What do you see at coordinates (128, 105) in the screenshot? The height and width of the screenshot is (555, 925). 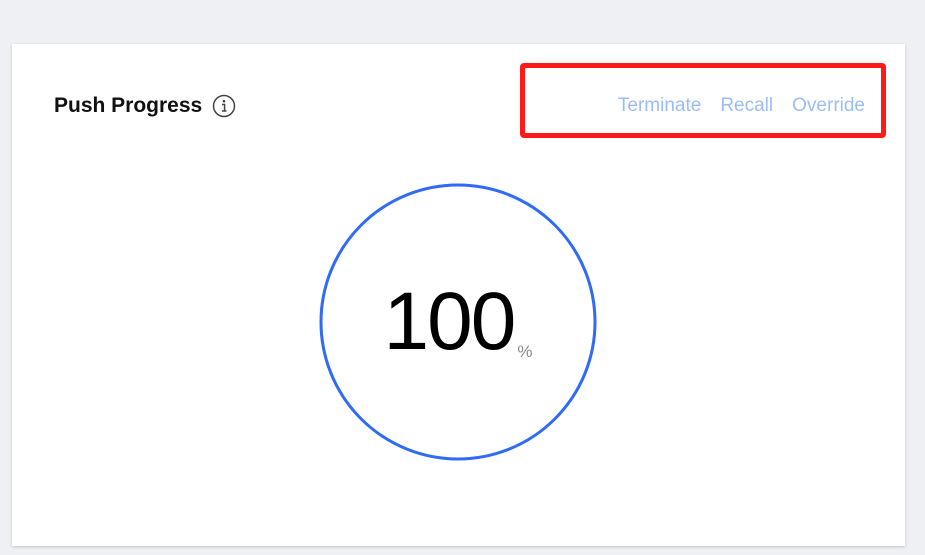 I see `panel-title: Push Progress` at bounding box center [128, 105].